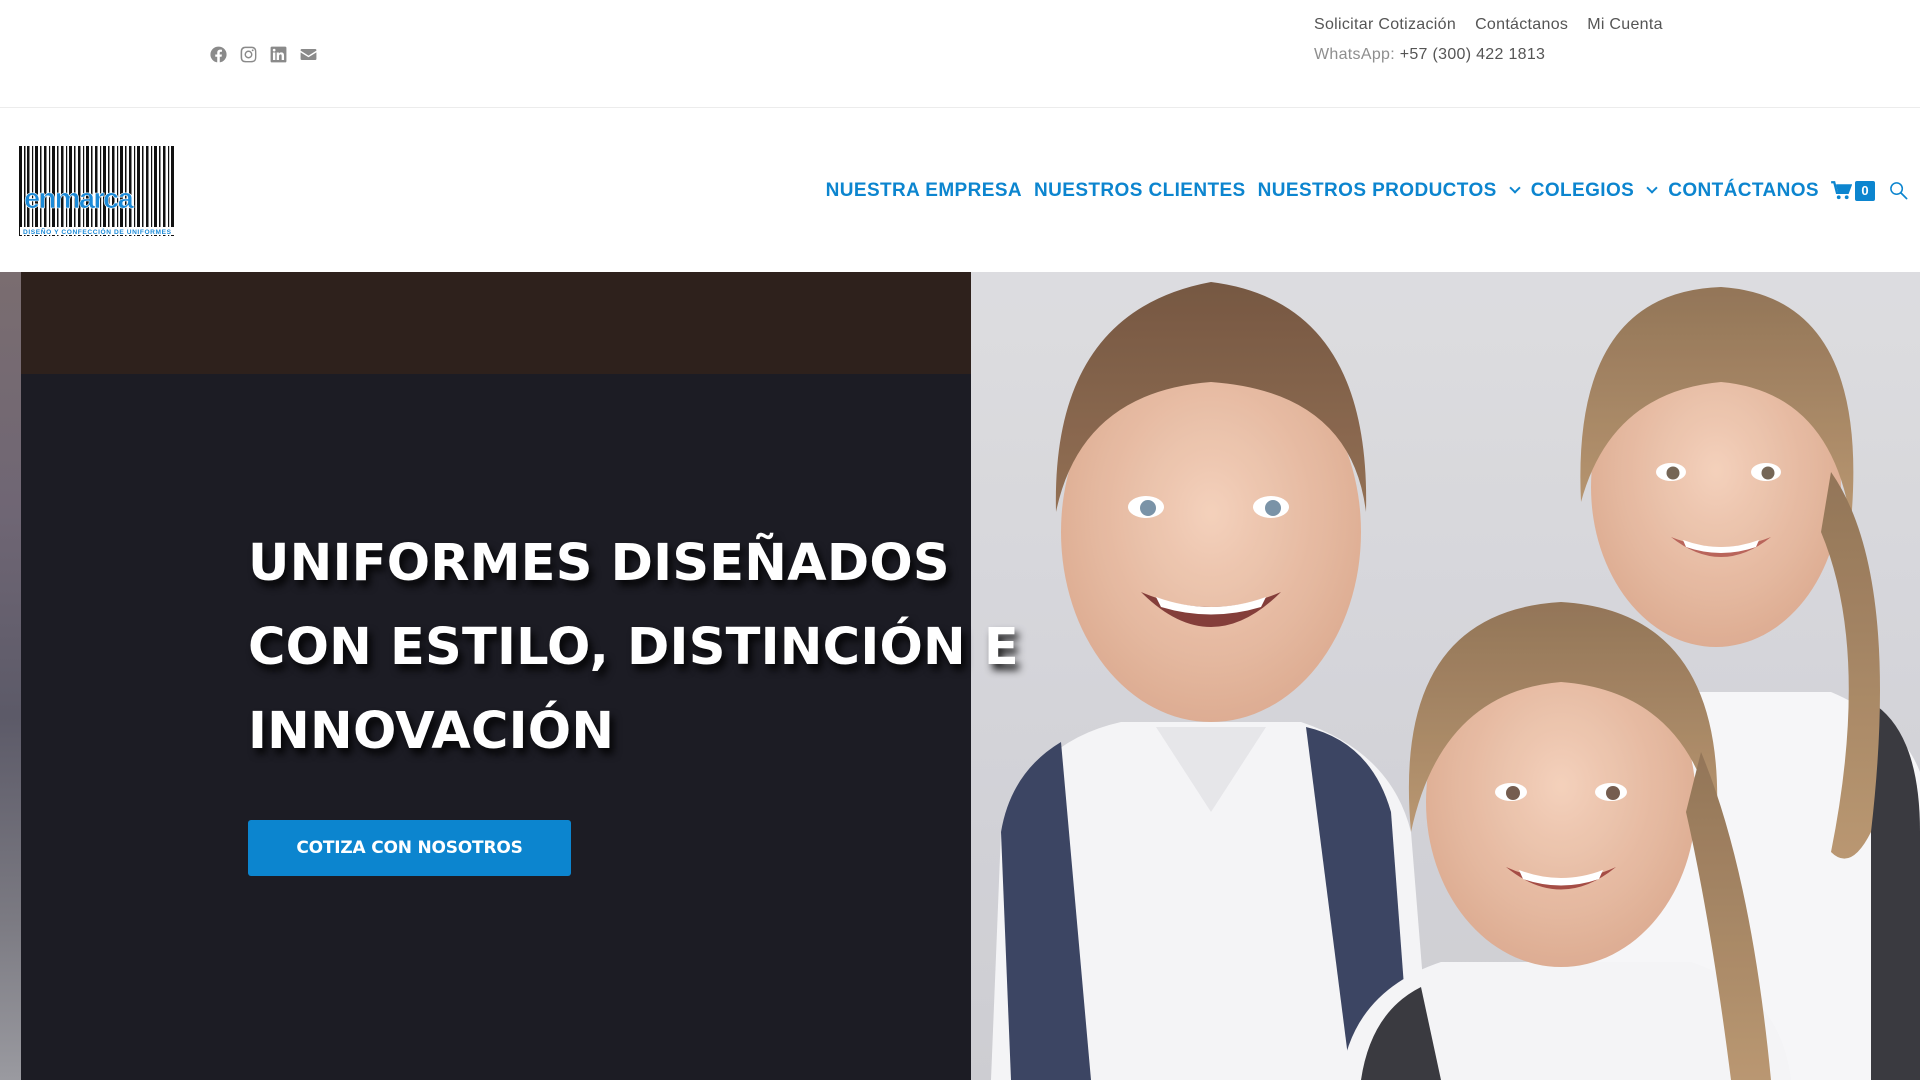  Describe the element at coordinates (1625, 25) in the screenshot. I see `mi-cuenta-link: Mi Cuenta` at that location.